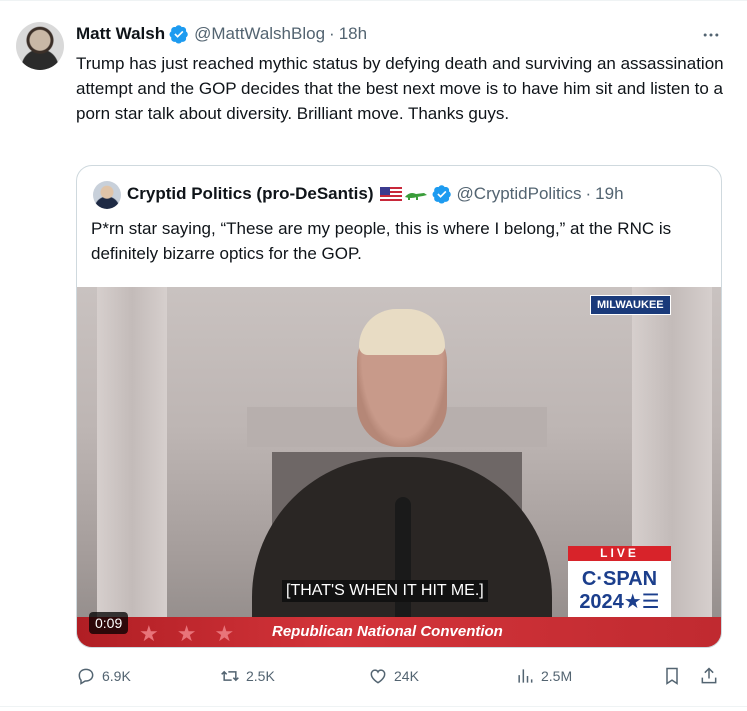 The image size is (747, 711). I want to click on tweet-header: Matt Walsh @MattWalshBlog · 18h, so click(221, 34).